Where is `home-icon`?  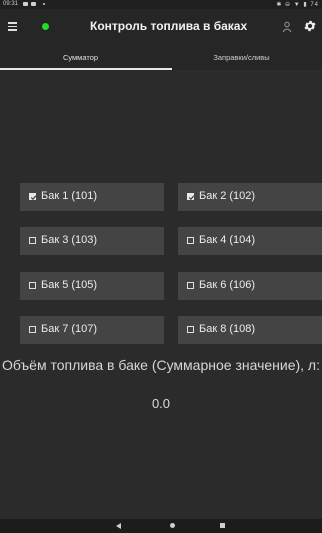 home-icon is located at coordinates (172, 525).